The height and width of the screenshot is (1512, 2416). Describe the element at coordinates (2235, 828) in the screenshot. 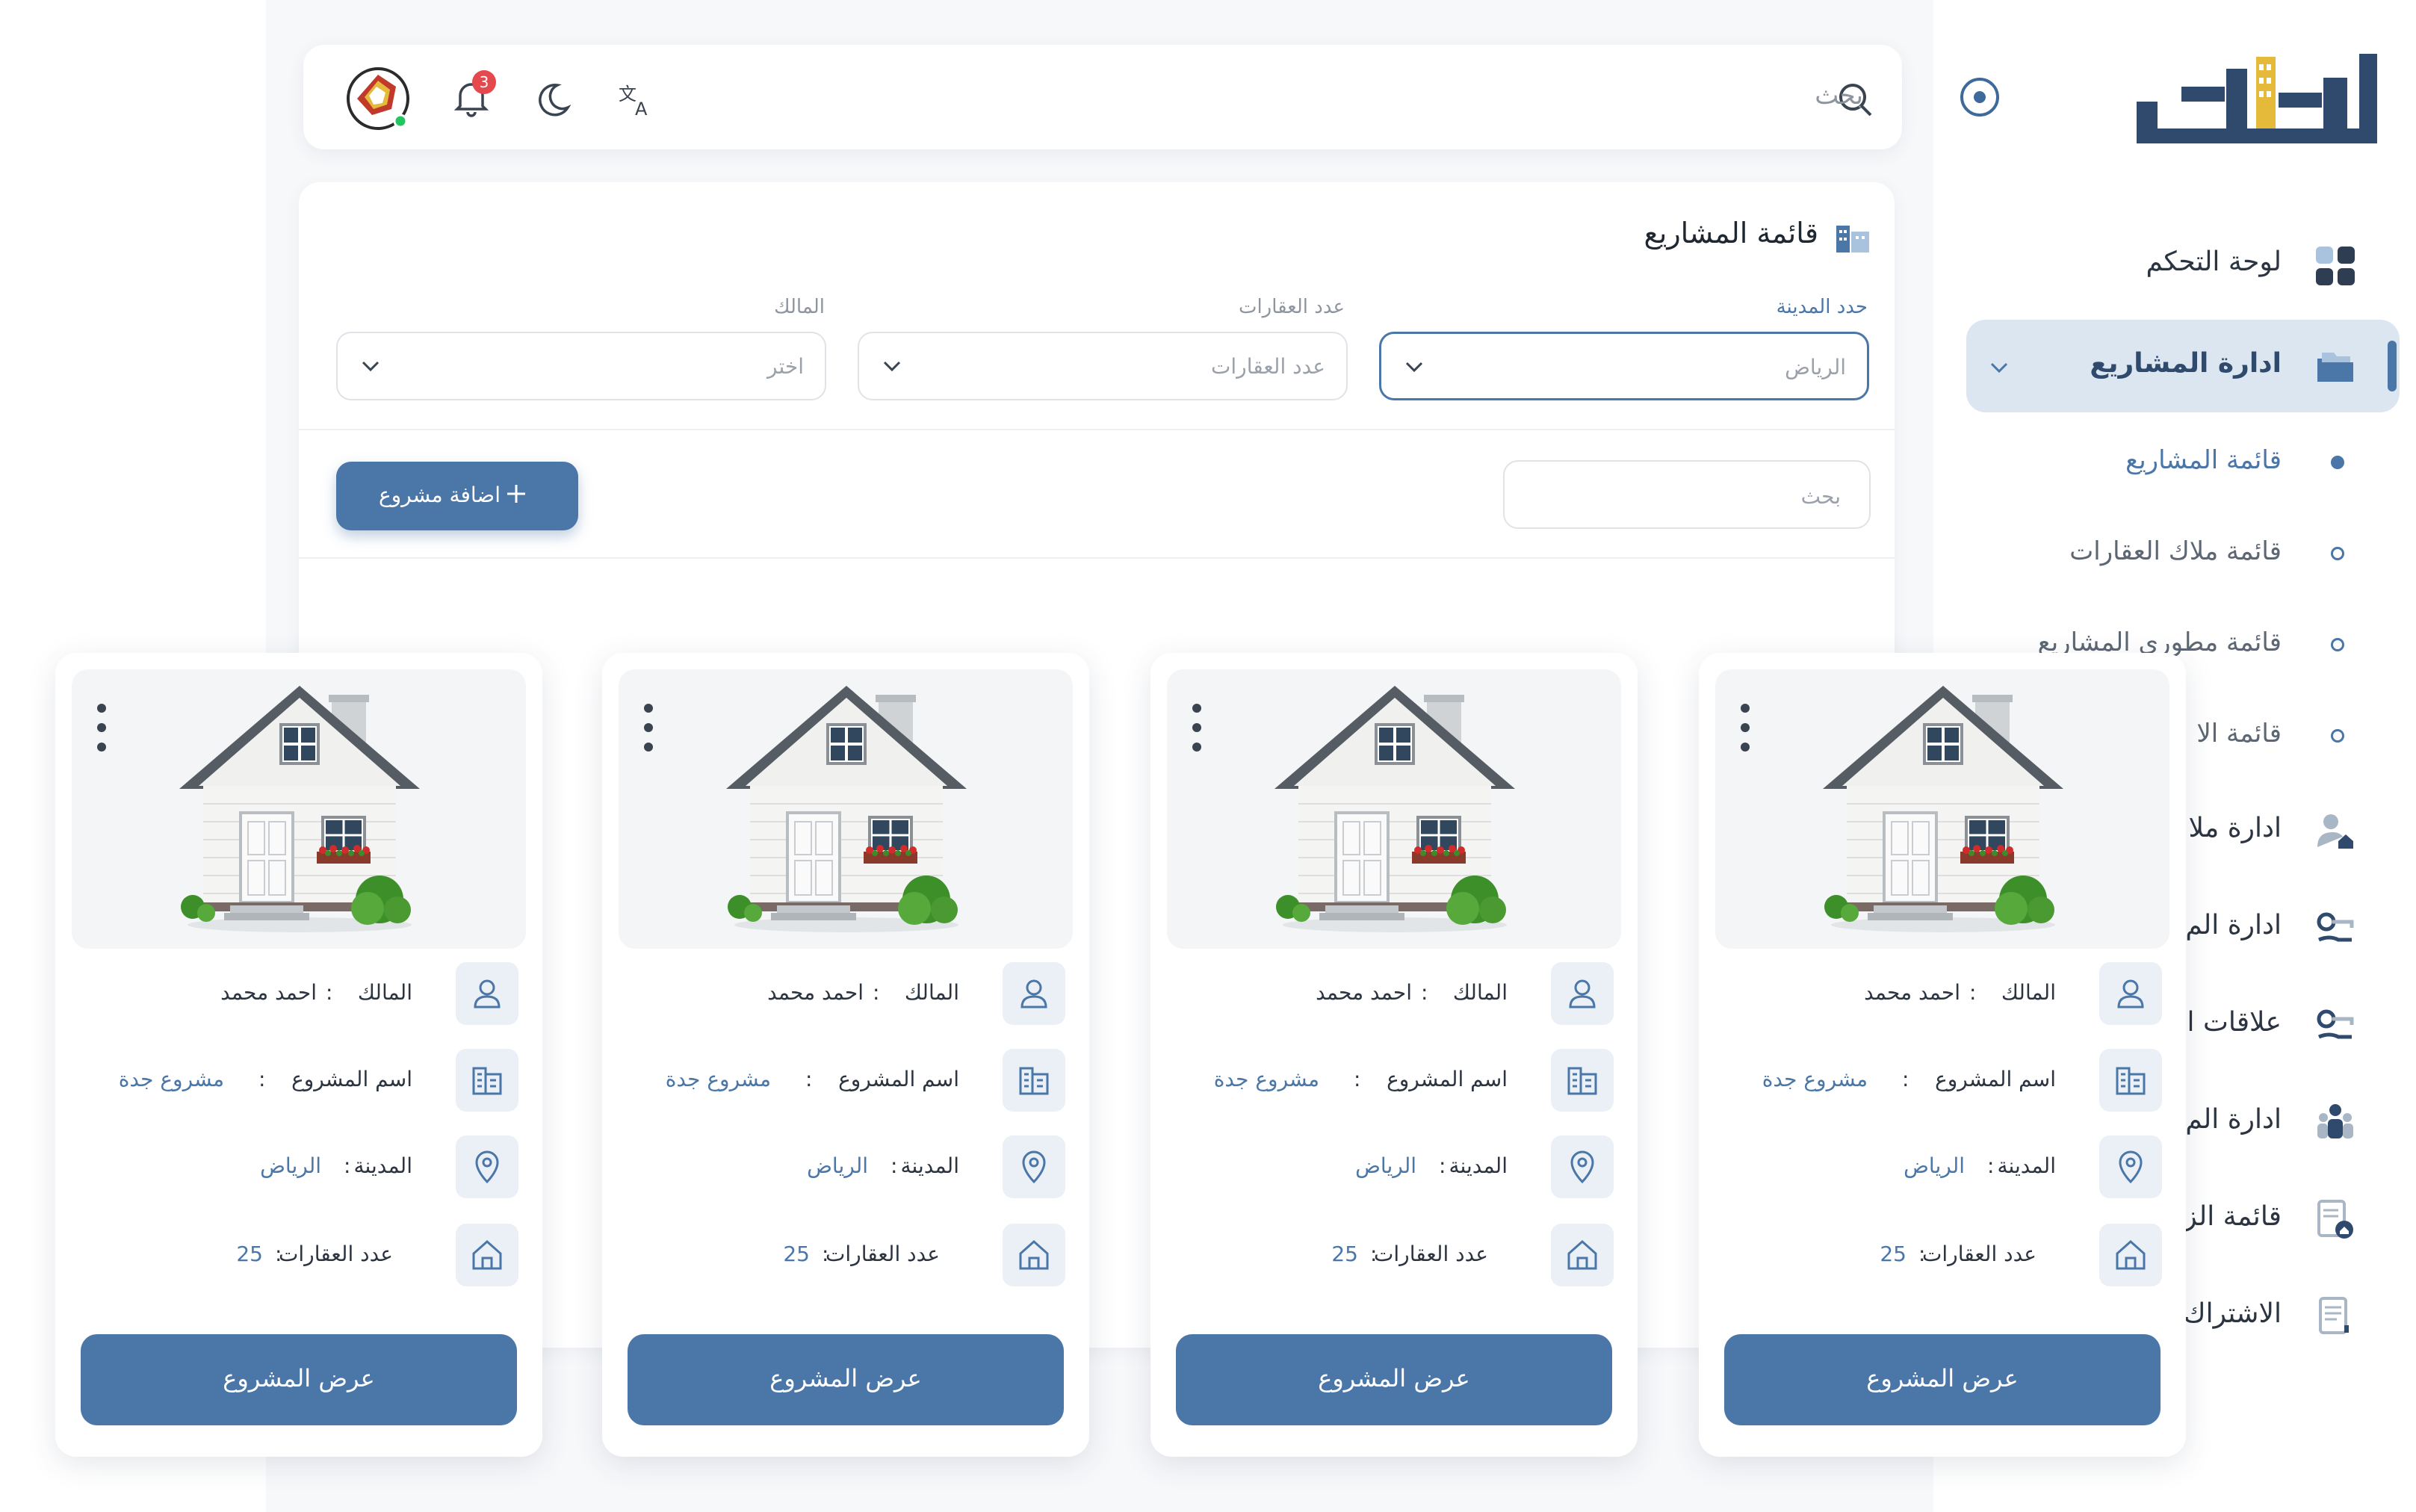

I see `sidebar-item-owners-admin: ادارة ملا` at that location.